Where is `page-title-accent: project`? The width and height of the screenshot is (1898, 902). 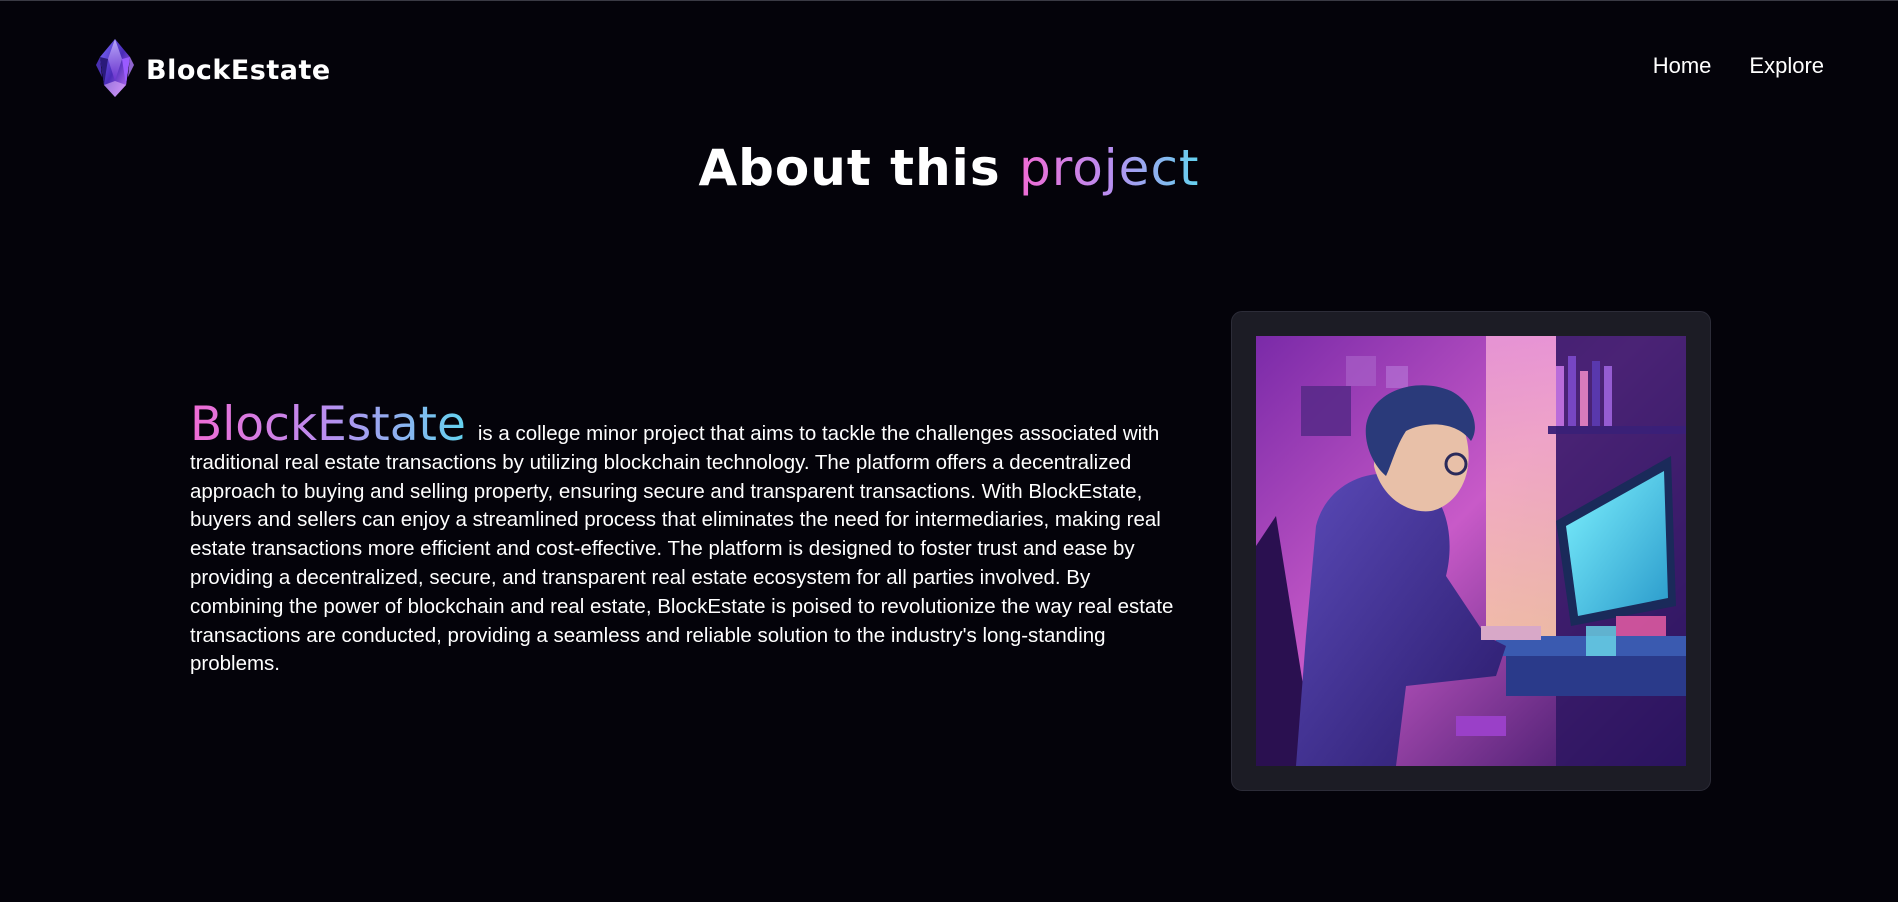 page-title-accent: project is located at coordinates (1109, 168).